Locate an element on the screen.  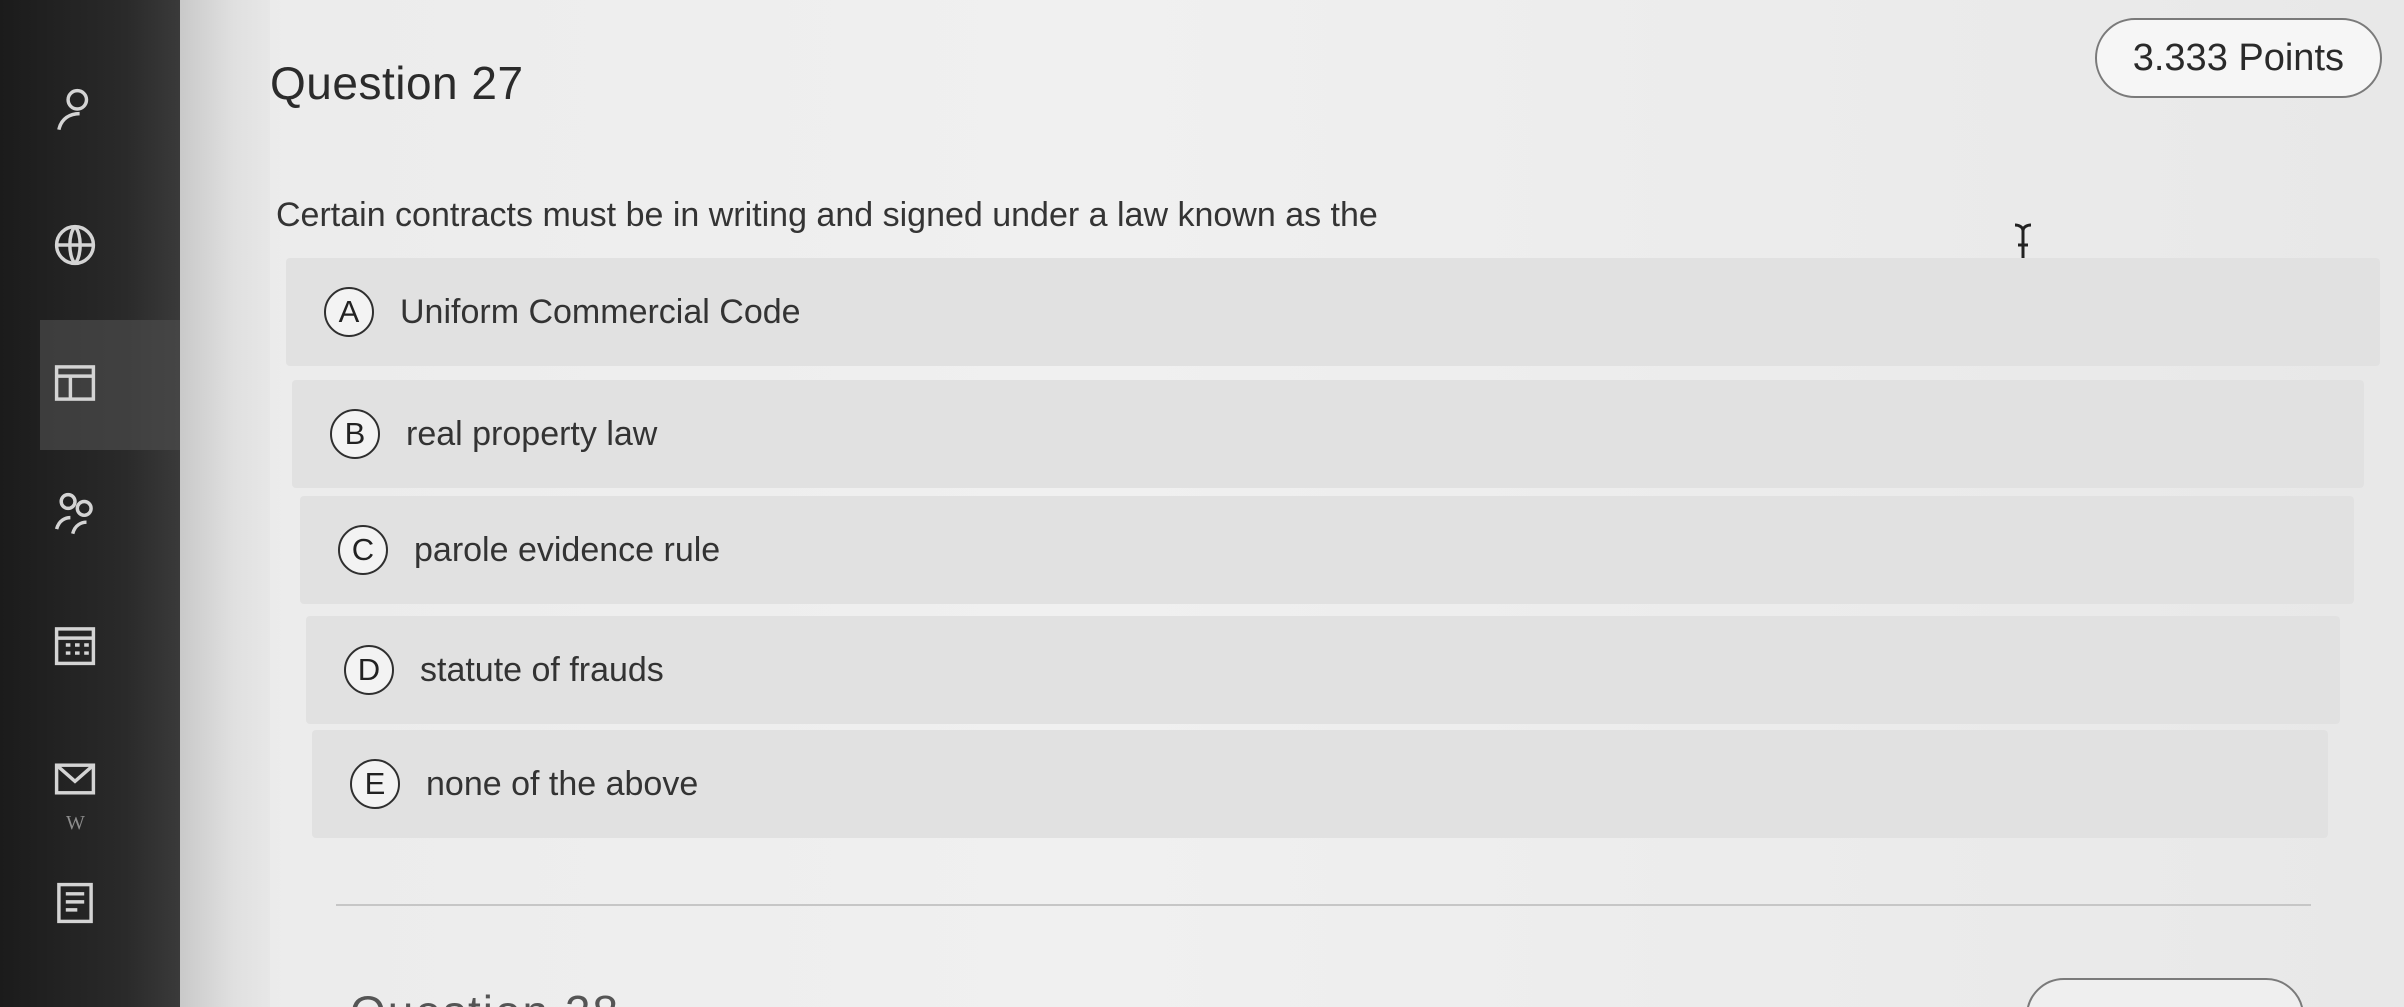
option-letter-e: E is located at coordinates (375, 784).